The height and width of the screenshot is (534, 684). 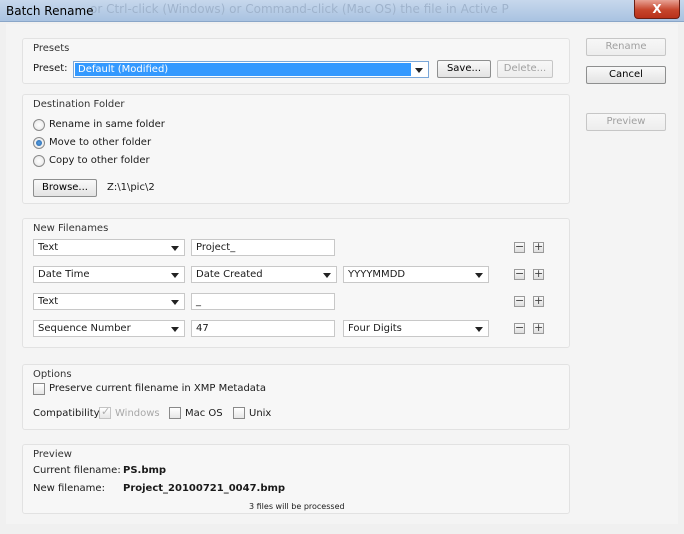 I want to click on options-group-title: Options, so click(x=52, y=374).